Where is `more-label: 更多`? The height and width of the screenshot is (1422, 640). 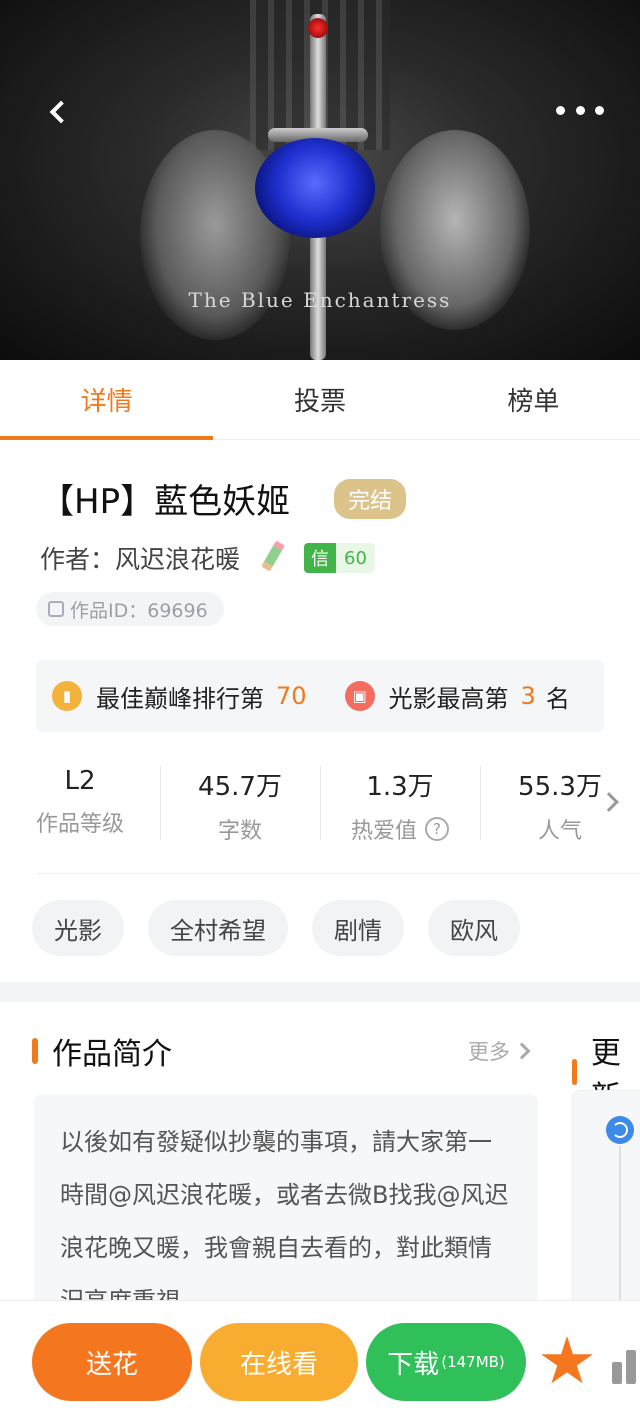 more-label: 更多 is located at coordinates (489, 1052).